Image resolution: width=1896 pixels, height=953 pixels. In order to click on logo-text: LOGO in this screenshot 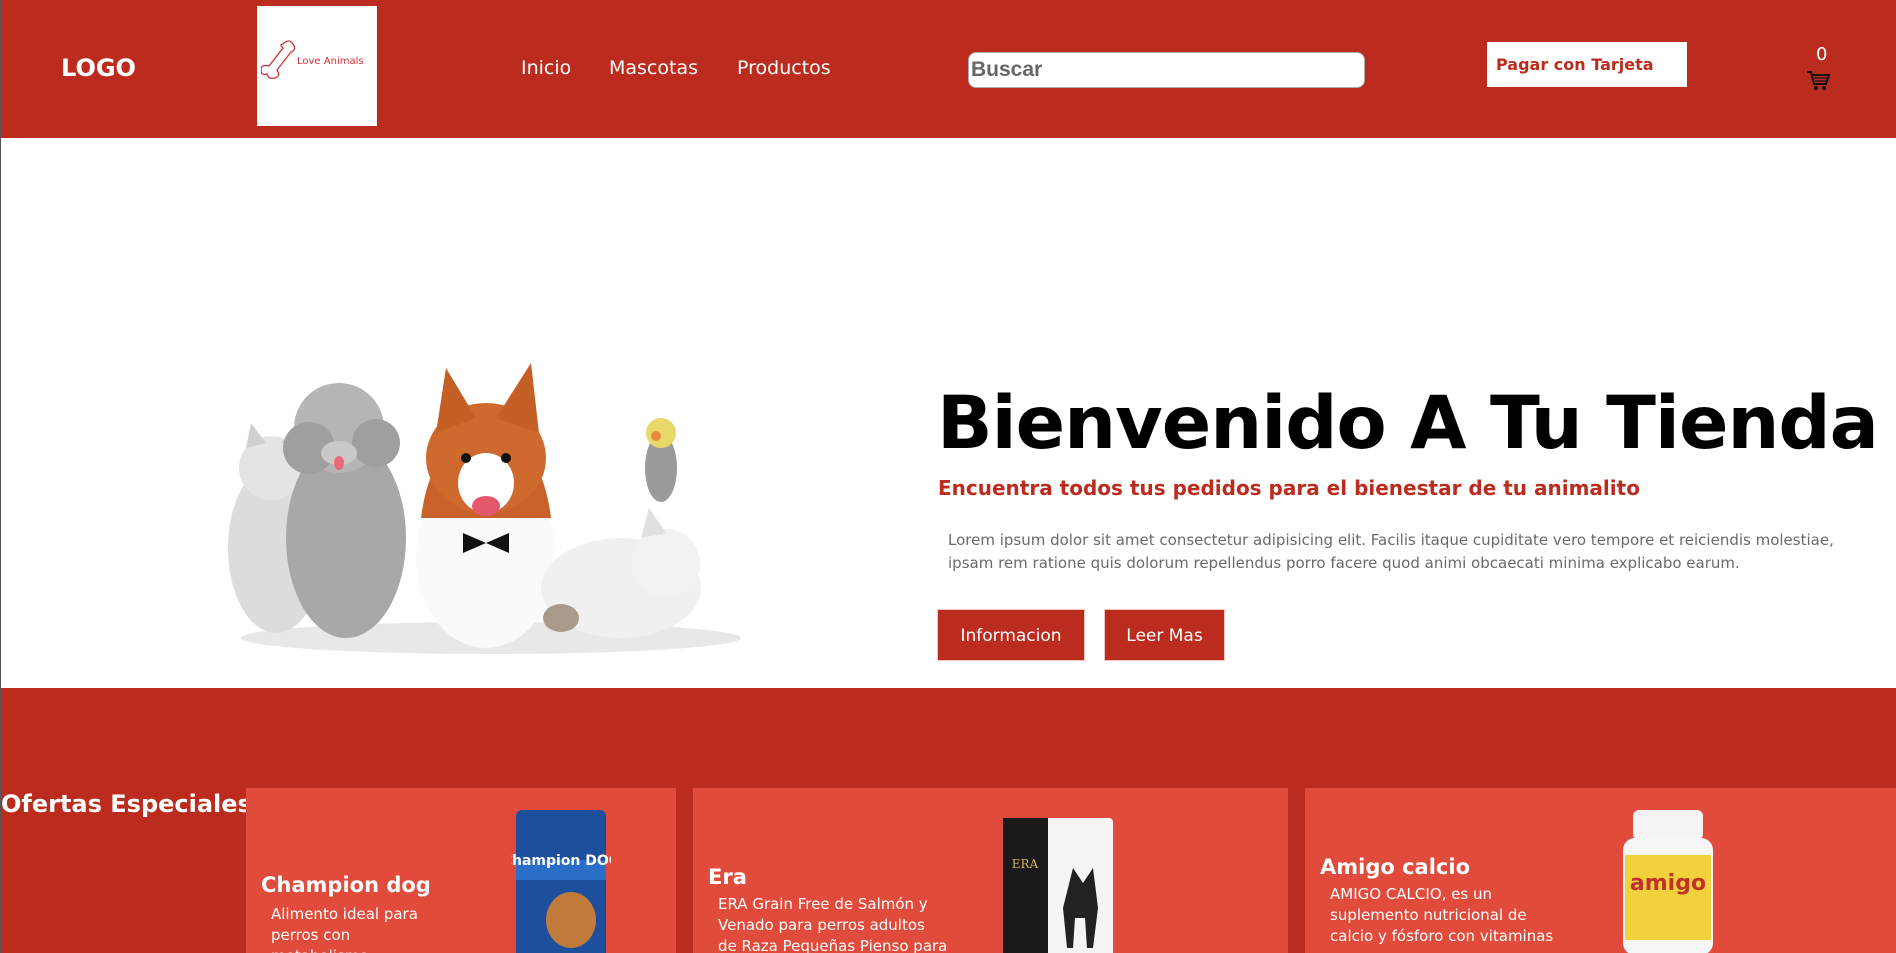, I will do `click(98, 68)`.